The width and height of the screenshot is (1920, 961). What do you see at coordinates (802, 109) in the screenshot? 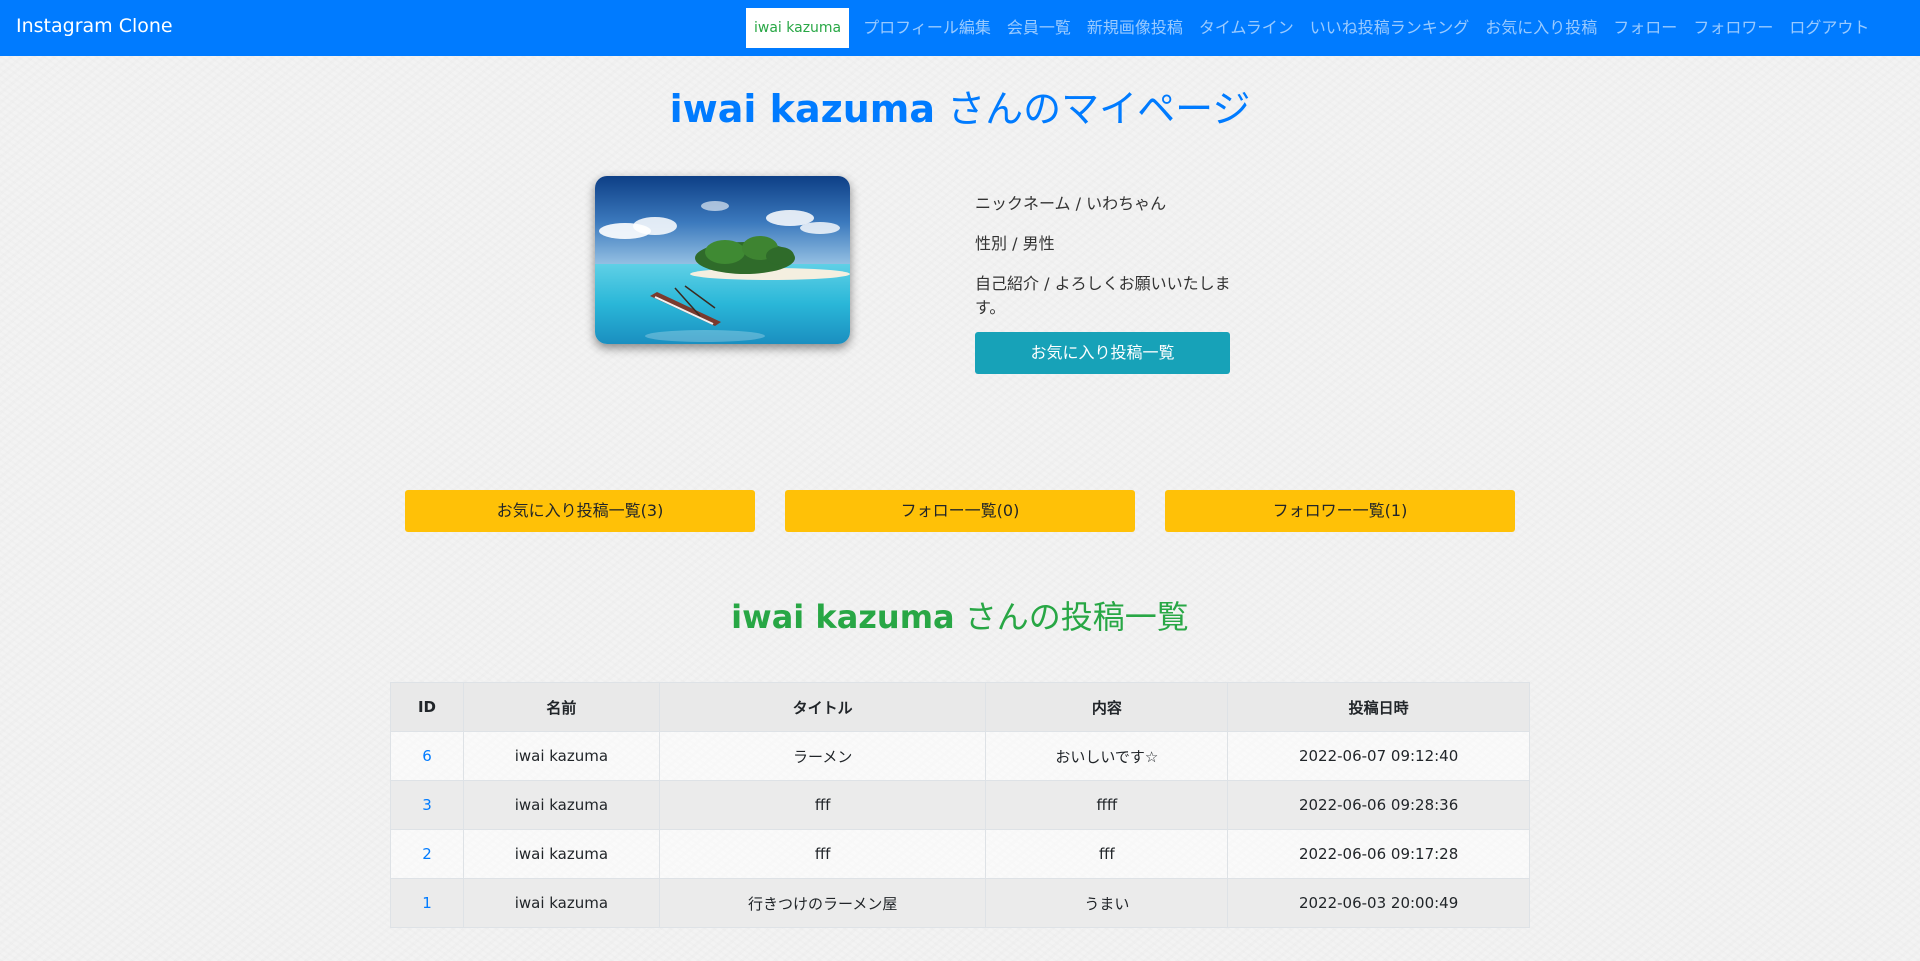
I see `page-title-username: iwai kazuma` at bounding box center [802, 109].